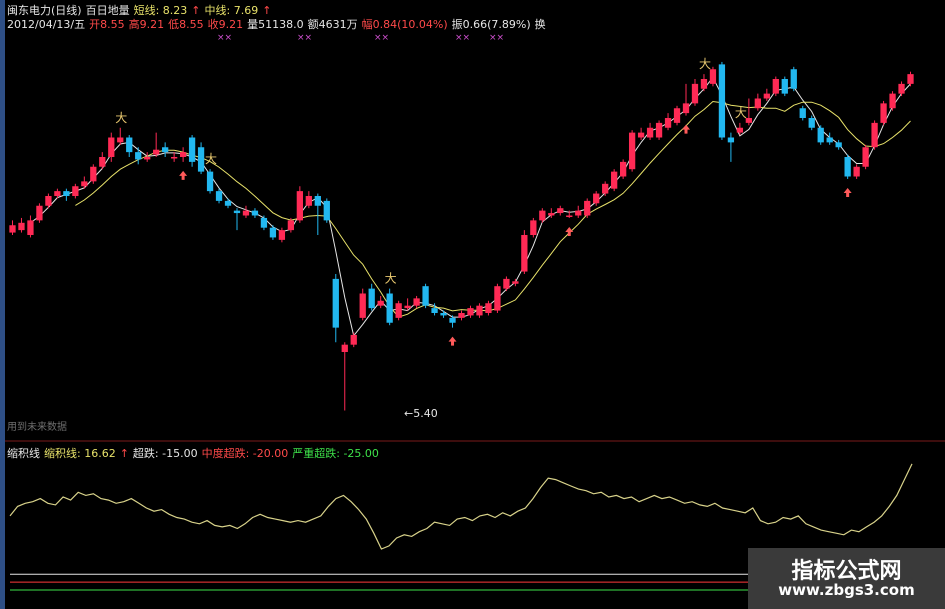 Image resolution: width=945 pixels, height=609 pixels. I want to click on indicator-label-1: 缩积线: 16.62, so click(80, 453).